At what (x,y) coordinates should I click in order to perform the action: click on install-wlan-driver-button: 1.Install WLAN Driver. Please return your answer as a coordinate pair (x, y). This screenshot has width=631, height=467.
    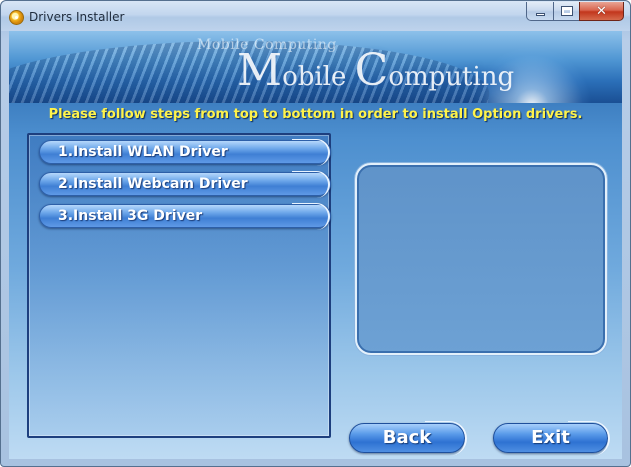
    Looking at the image, I should click on (185, 152).